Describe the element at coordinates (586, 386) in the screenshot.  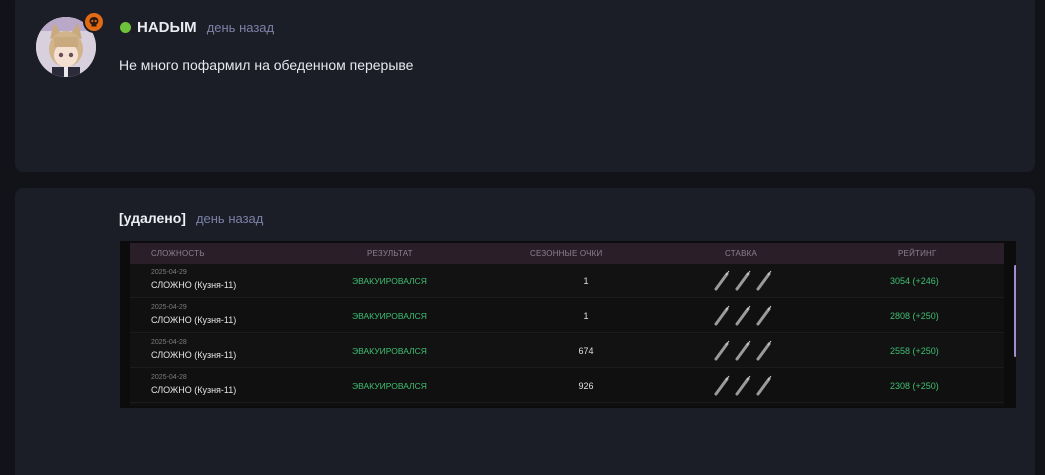
I see `row-points: 926` at that location.